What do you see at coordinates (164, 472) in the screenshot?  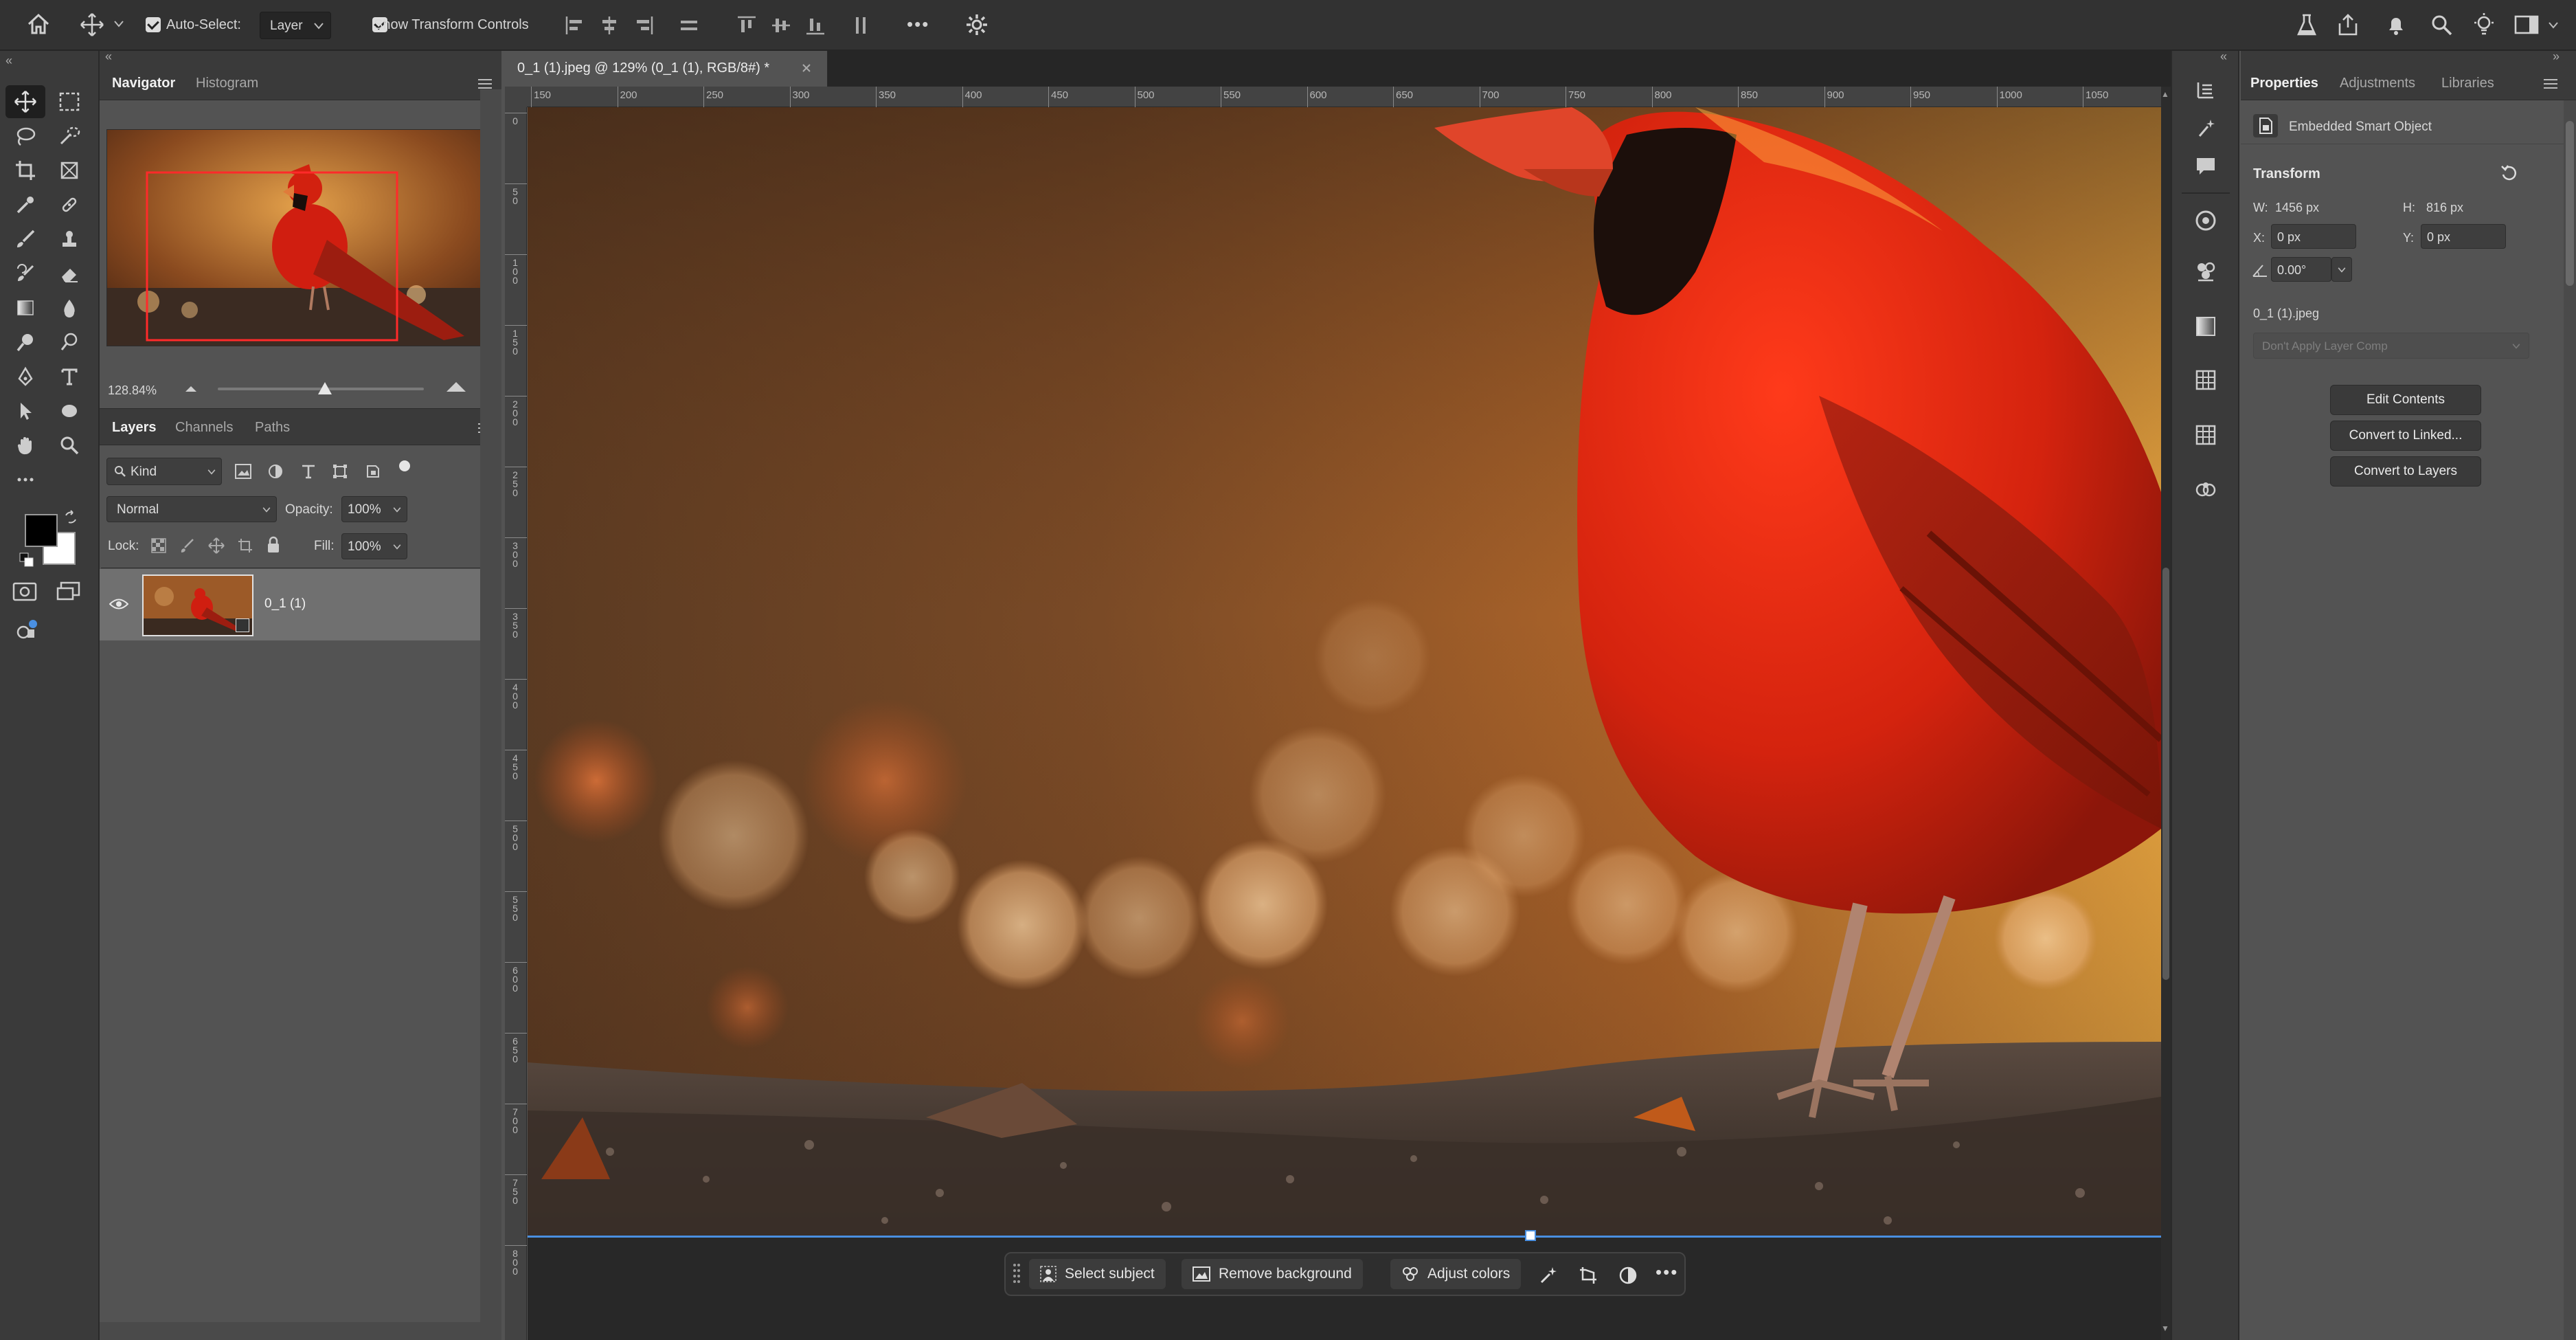 I see `layer-filter-kind-dropdown: Kind` at bounding box center [164, 472].